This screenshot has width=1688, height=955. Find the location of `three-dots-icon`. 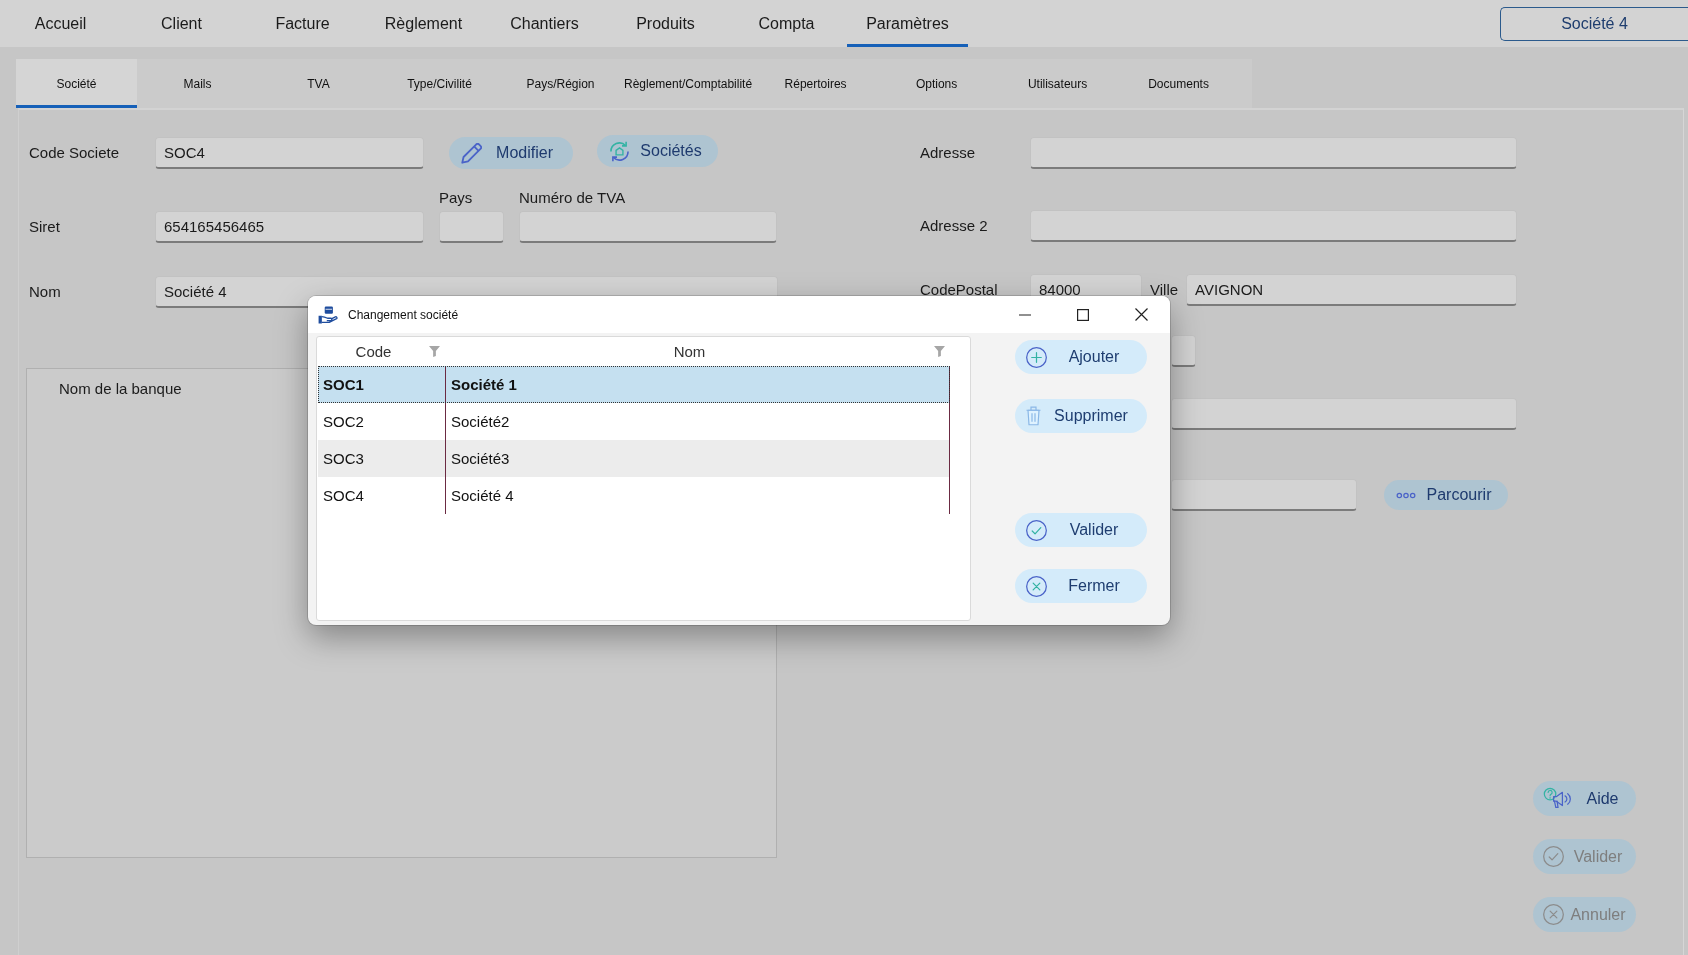

three-dots-icon is located at coordinates (1406, 495).